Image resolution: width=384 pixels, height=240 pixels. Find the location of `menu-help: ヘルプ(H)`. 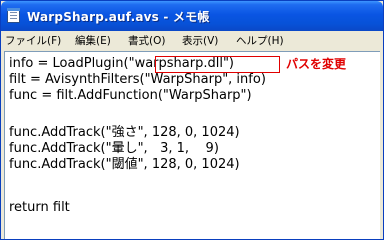

menu-help: ヘルプ(H) is located at coordinates (260, 40).